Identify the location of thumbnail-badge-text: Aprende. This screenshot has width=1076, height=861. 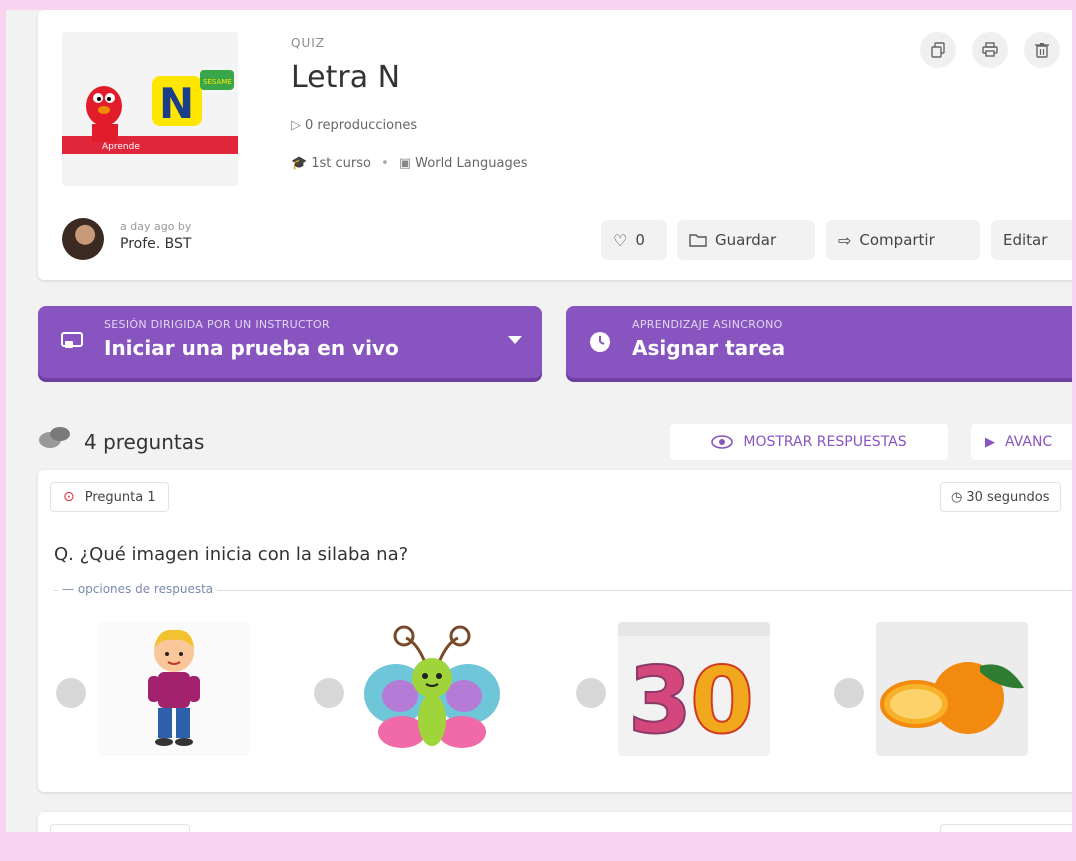
(121, 147).